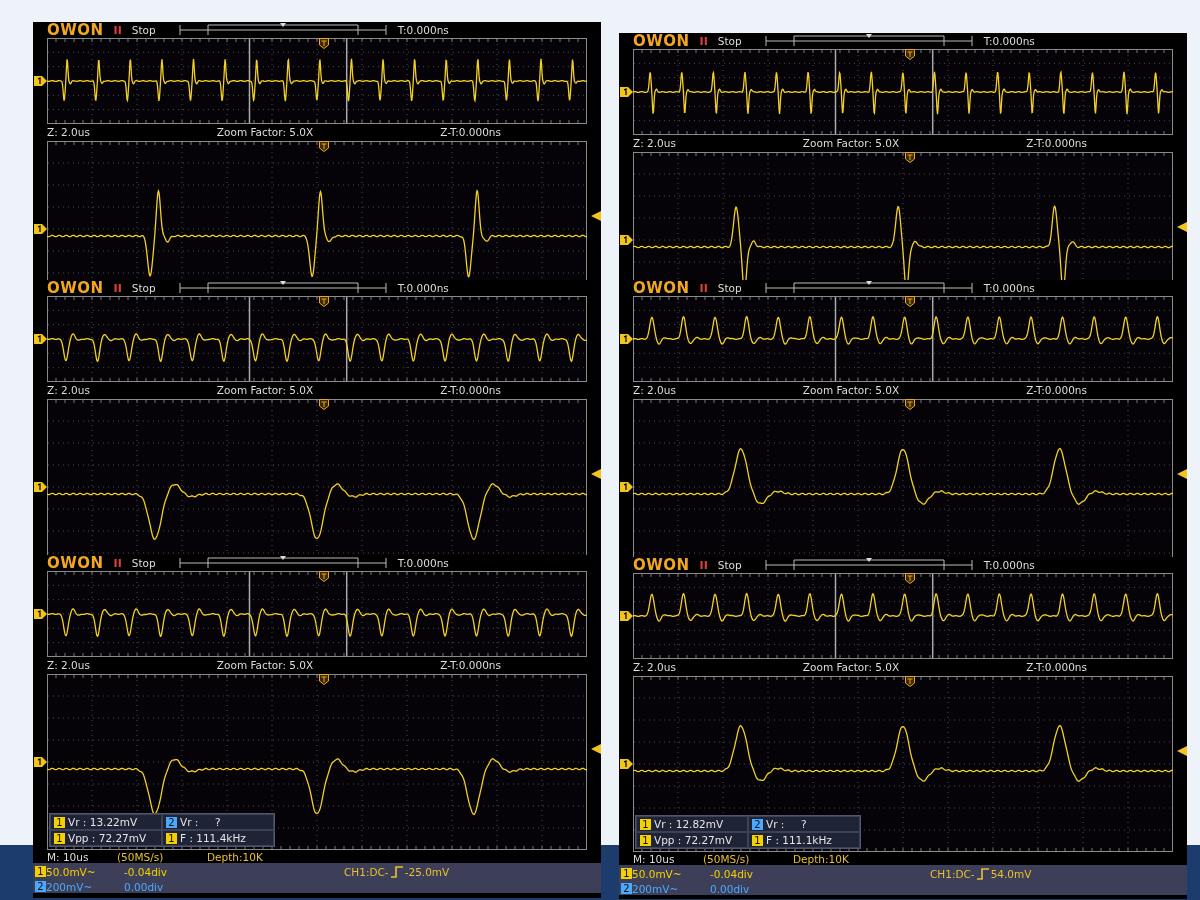 The width and height of the screenshot is (1200, 900). I want to click on measurement-readout: 1 F : 111.4kHz, so click(218, 838).